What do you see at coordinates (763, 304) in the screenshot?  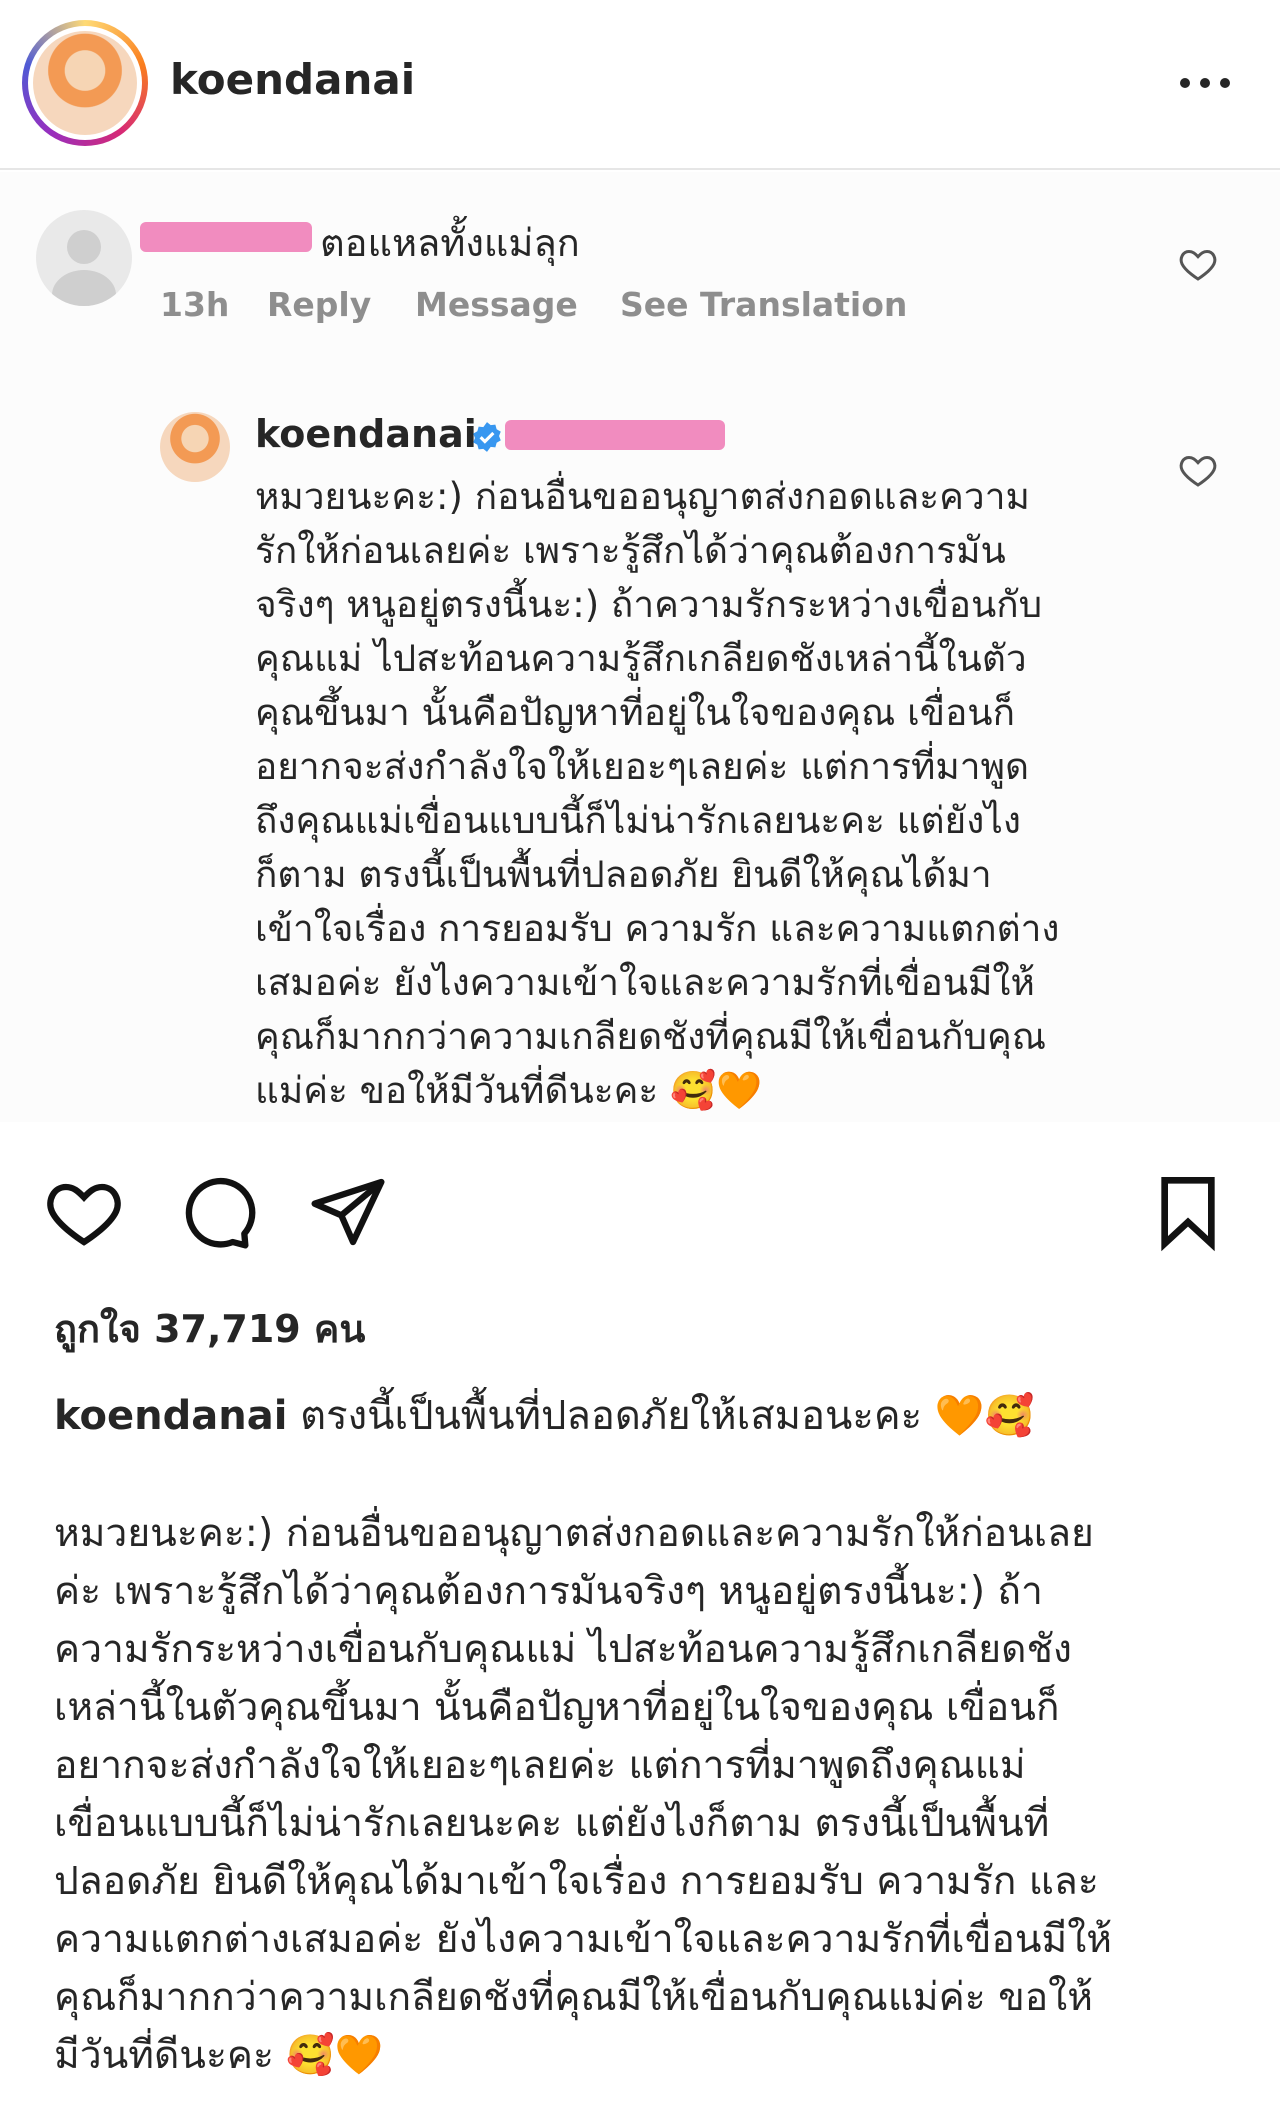 I see `comment-see-translation-button: See Translation` at bounding box center [763, 304].